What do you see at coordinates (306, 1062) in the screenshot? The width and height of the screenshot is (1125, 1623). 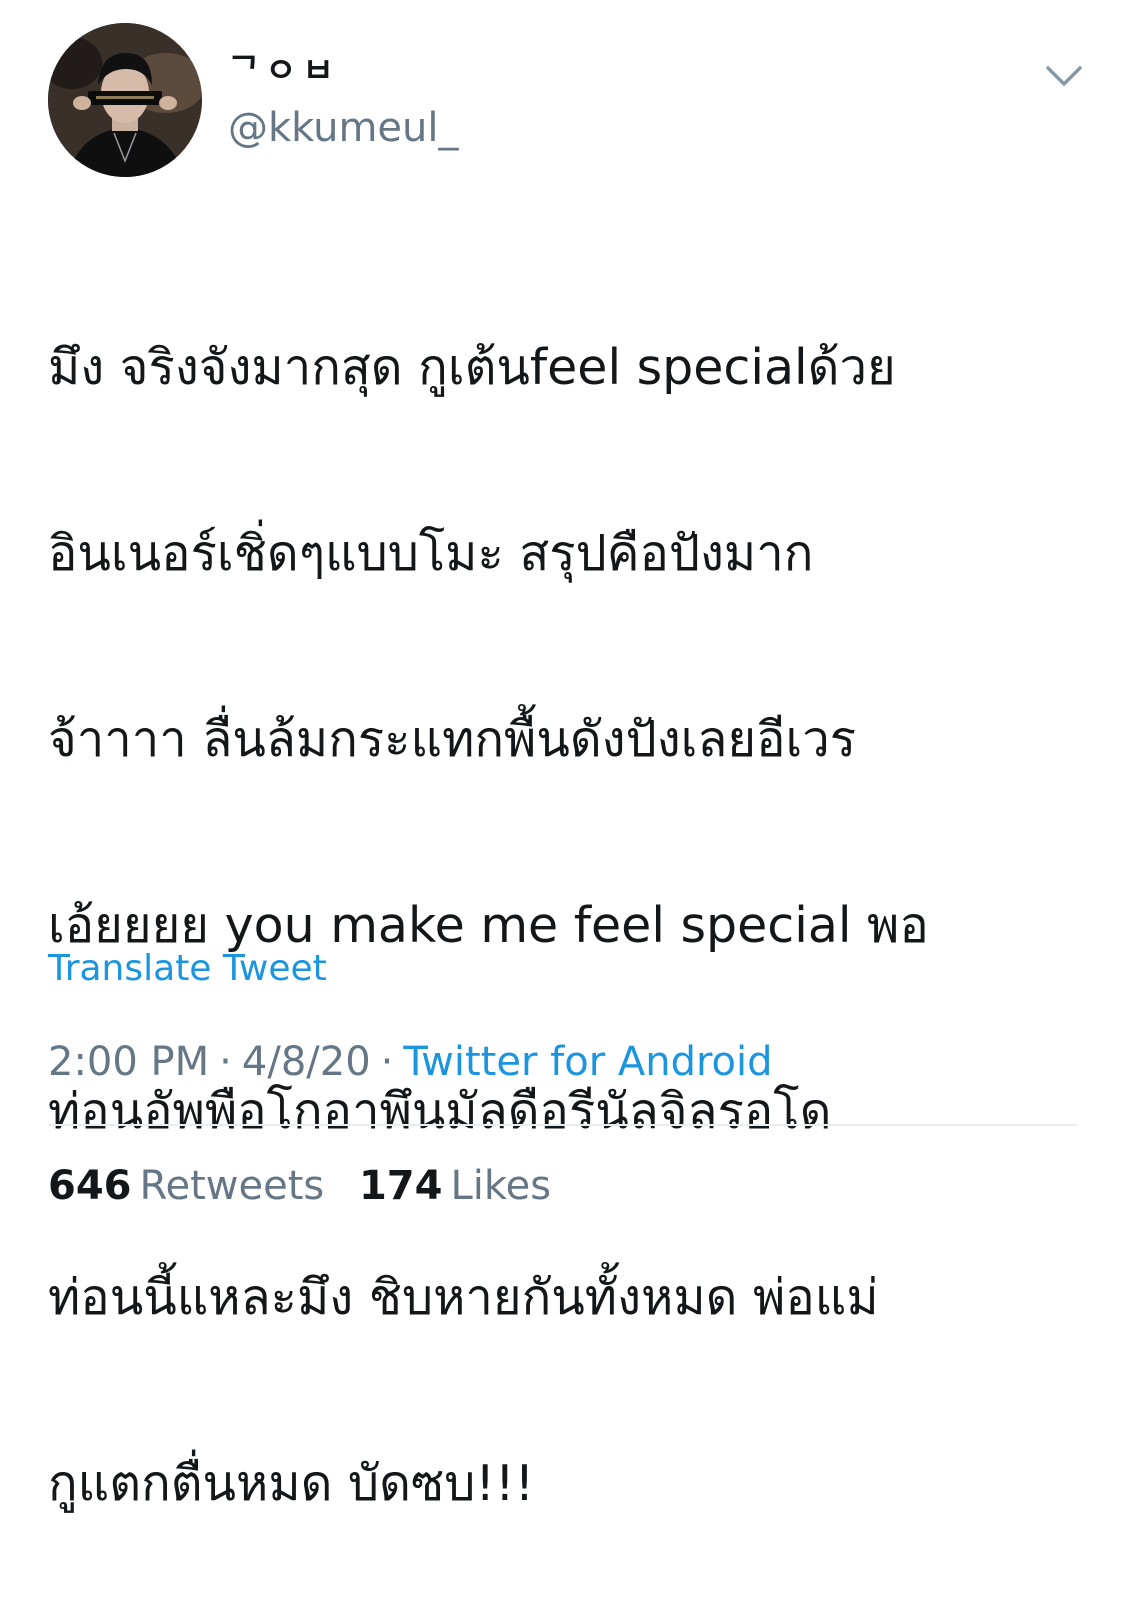 I see `tweet-date: 4/8/20` at bounding box center [306, 1062].